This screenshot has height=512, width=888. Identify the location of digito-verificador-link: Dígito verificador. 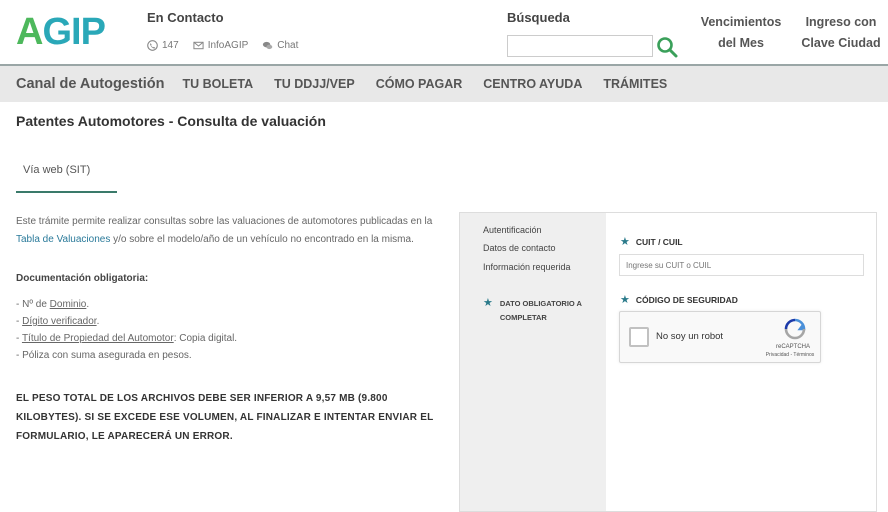
(59, 321).